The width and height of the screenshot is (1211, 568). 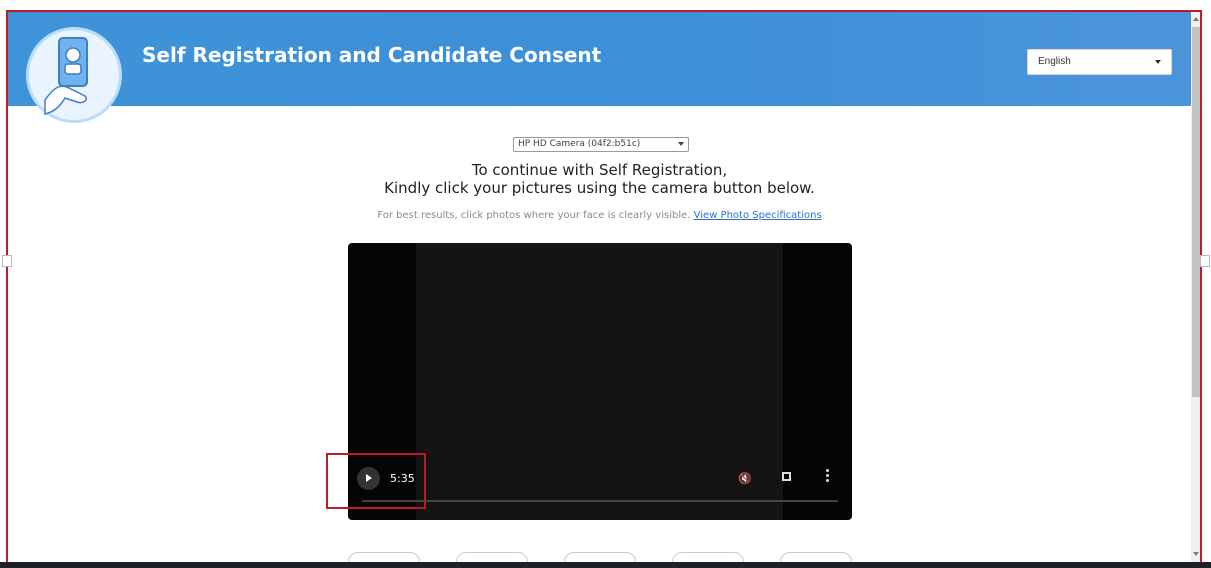 What do you see at coordinates (7, 261) in the screenshot?
I see `left-resize-handle` at bounding box center [7, 261].